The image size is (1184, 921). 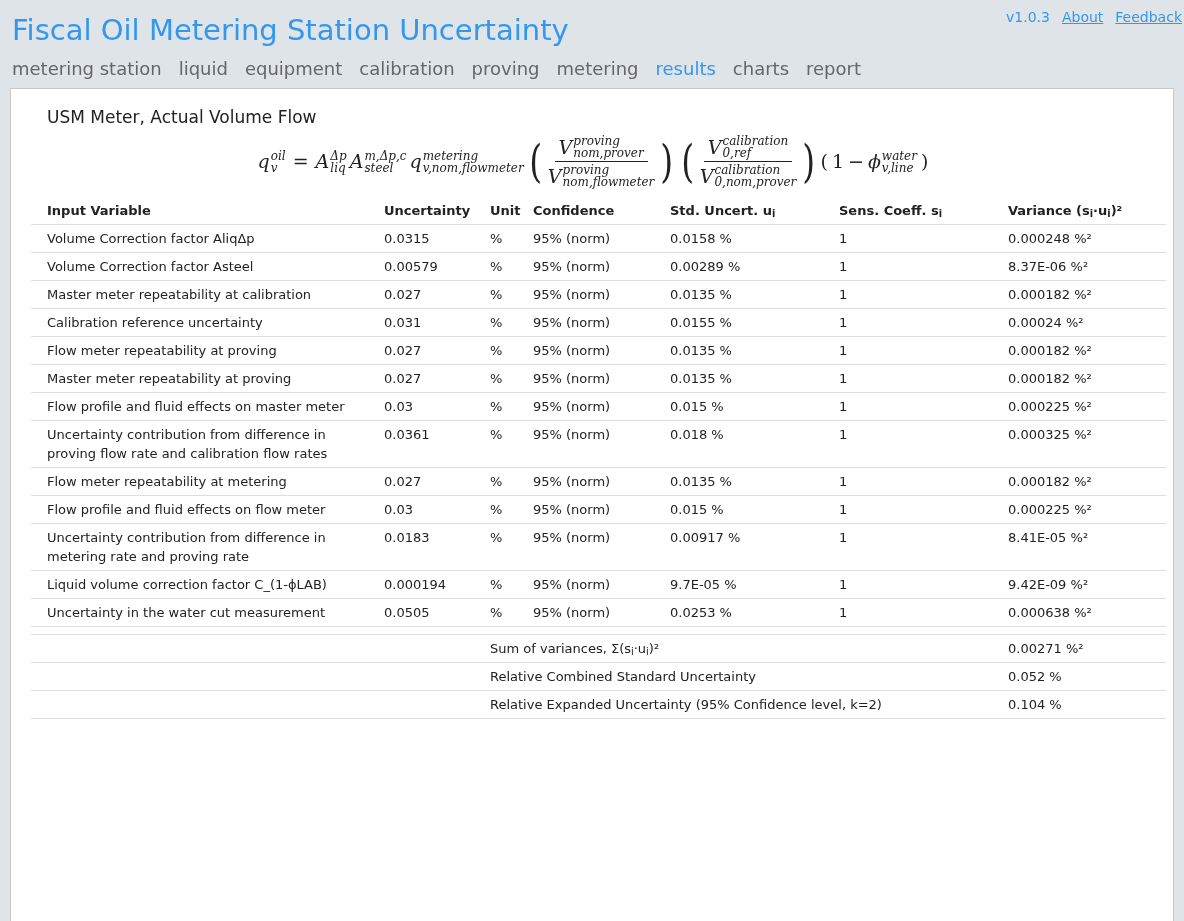 What do you see at coordinates (429, 322) in the screenshot?
I see `table-cell: 0.031` at bounding box center [429, 322].